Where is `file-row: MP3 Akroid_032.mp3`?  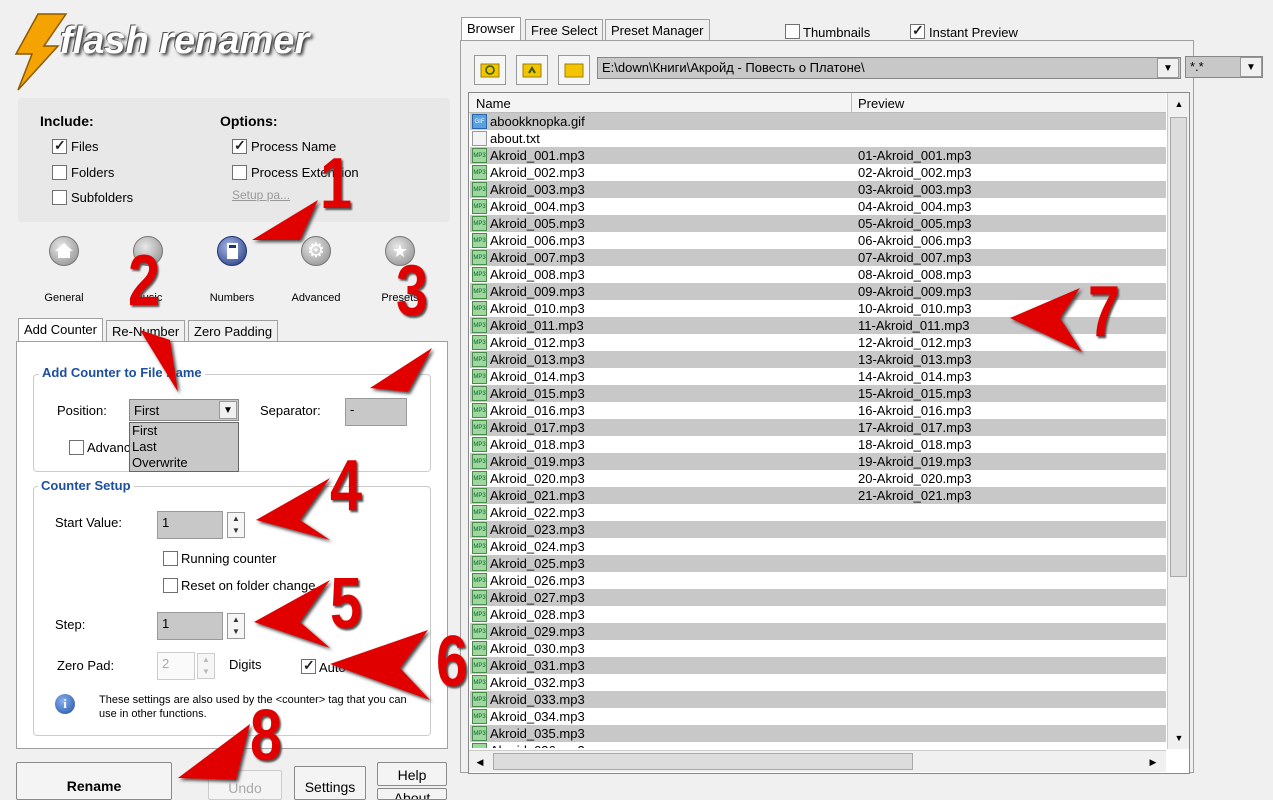 file-row: MP3 Akroid_032.mp3 is located at coordinates (818, 682).